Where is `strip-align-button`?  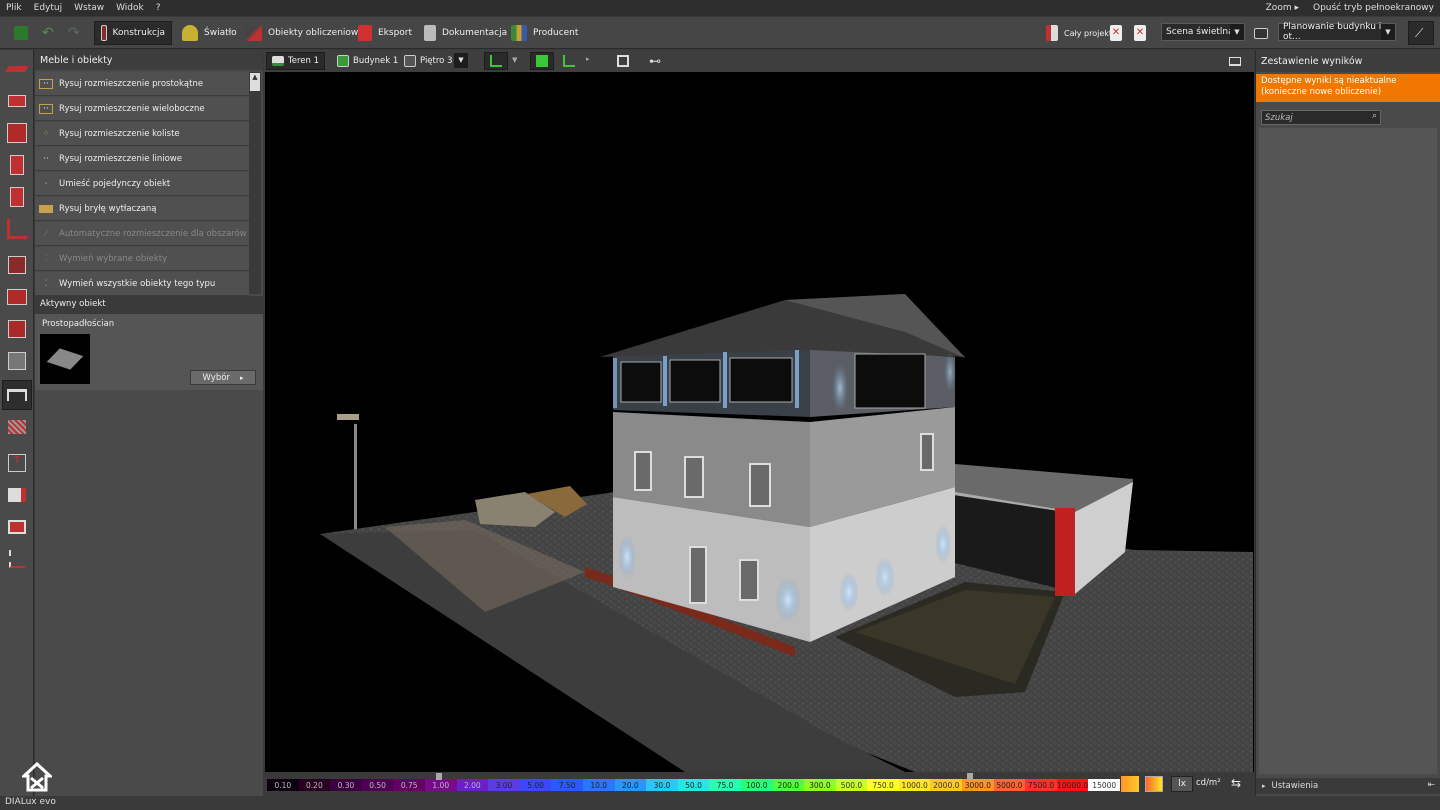 strip-align-button is located at coordinates (17, 559).